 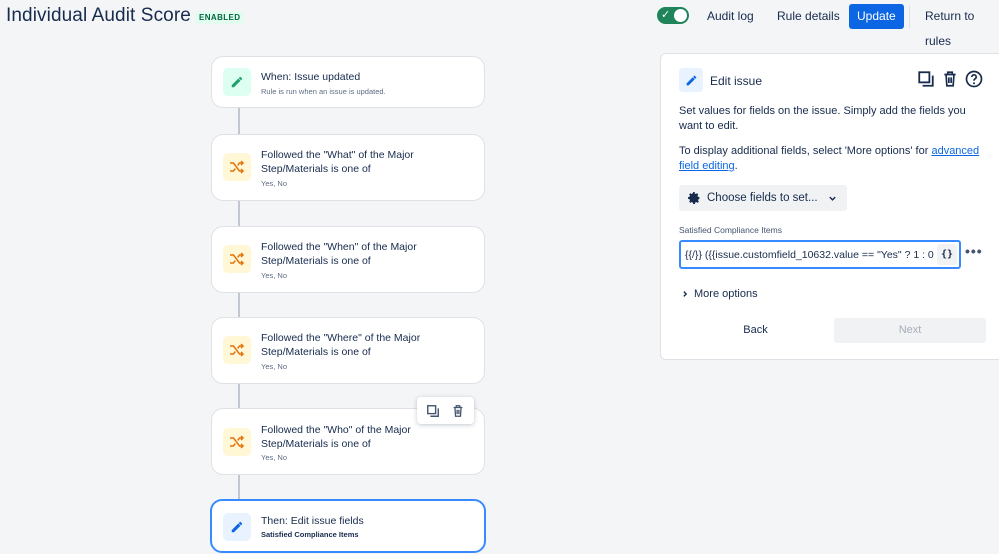 What do you see at coordinates (974, 251) in the screenshot?
I see `more-actions-icon: •••` at bounding box center [974, 251].